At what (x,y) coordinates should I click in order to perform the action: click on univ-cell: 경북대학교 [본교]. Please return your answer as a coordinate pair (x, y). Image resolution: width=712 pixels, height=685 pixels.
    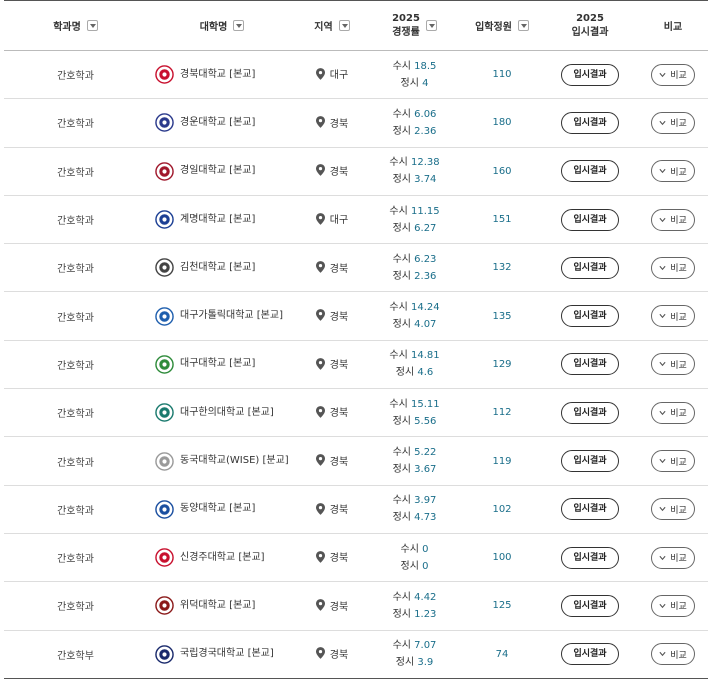
    Looking at the image, I should click on (222, 75).